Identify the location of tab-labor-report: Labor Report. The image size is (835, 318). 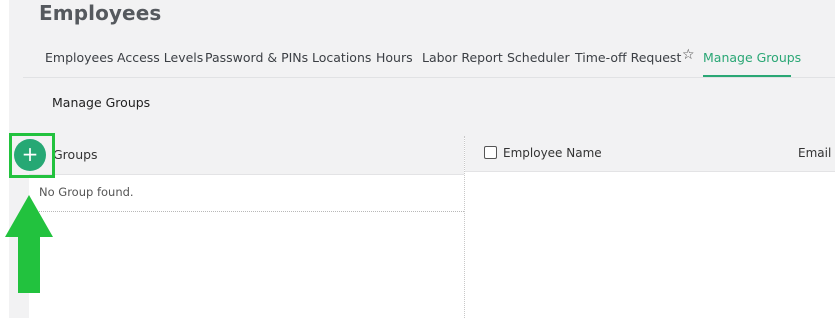
(462, 57).